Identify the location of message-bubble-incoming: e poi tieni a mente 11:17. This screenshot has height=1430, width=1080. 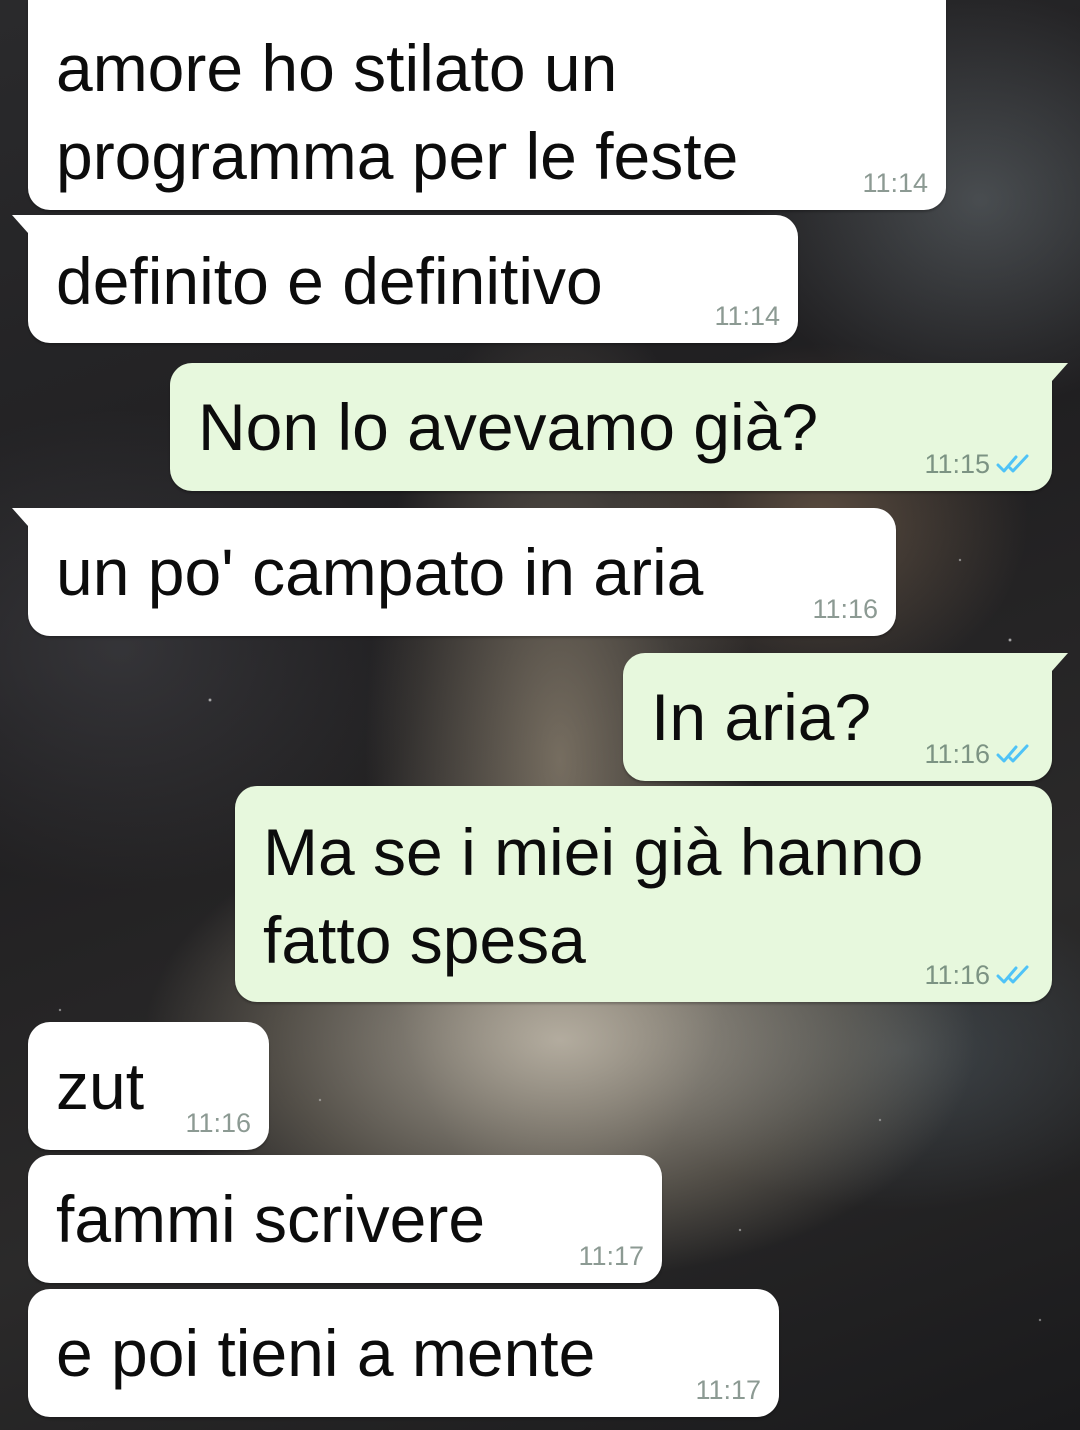
(403, 1353).